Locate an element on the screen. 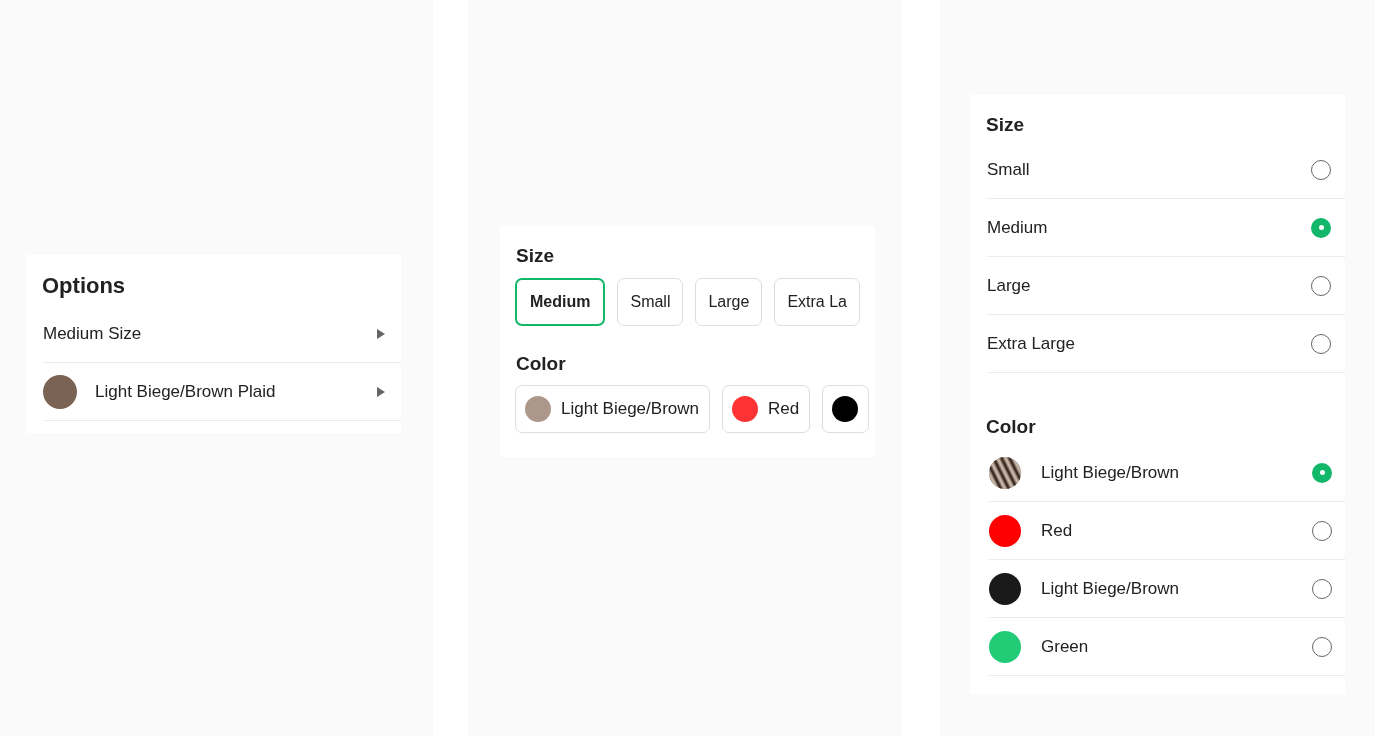 This screenshot has width=1375, height=736. option-label: Light Biege/Brown Plaid is located at coordinates (186, 391).